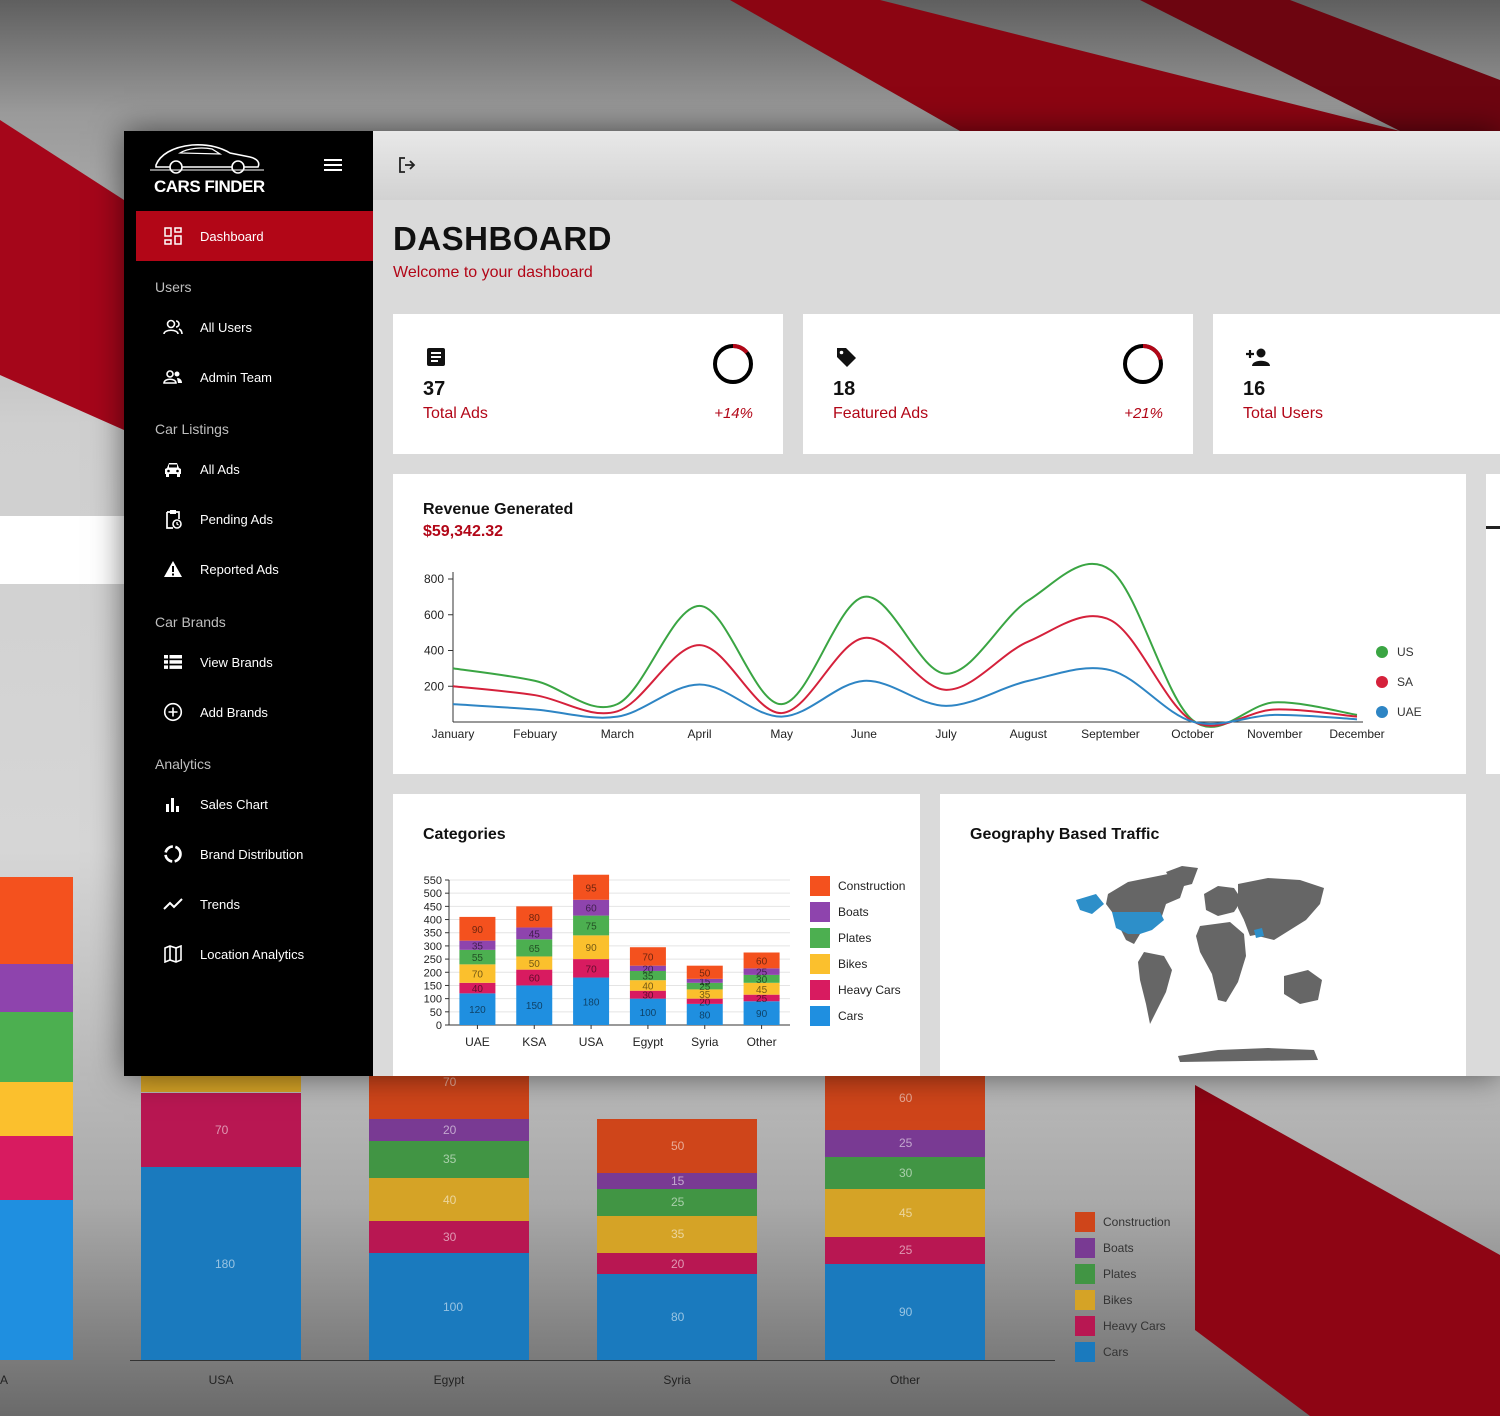 Image resolution: width=1500 pixels, height=1416 pixels. What do you see at coordinates (493, 272) in the screenshot?
I see `page-subtitle: Welcome to your dashboard` at bounding box center [493, 272].